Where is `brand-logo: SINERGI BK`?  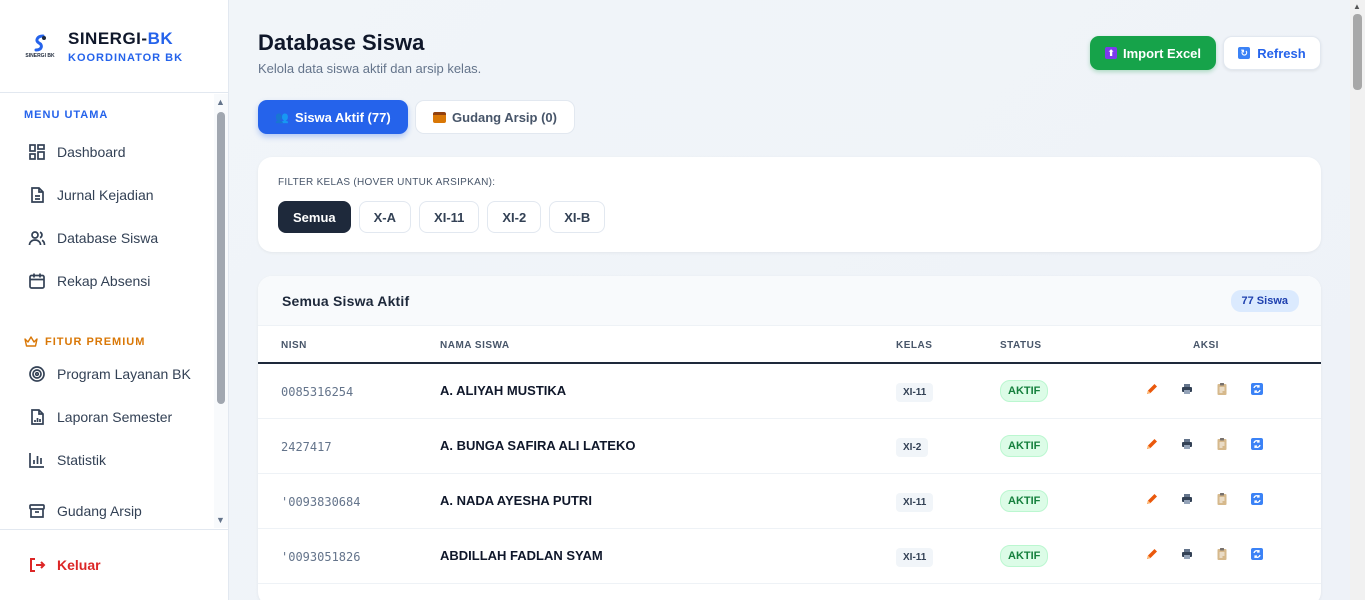 brand-logo: SINERGI BK is located at coordinates (40, 46).